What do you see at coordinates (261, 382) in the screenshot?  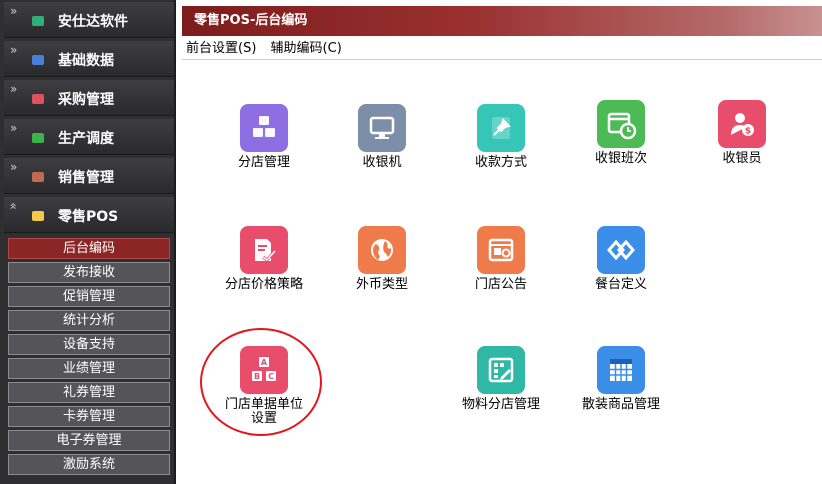 I see `highlight-circle` at bounding box center [261, 382].